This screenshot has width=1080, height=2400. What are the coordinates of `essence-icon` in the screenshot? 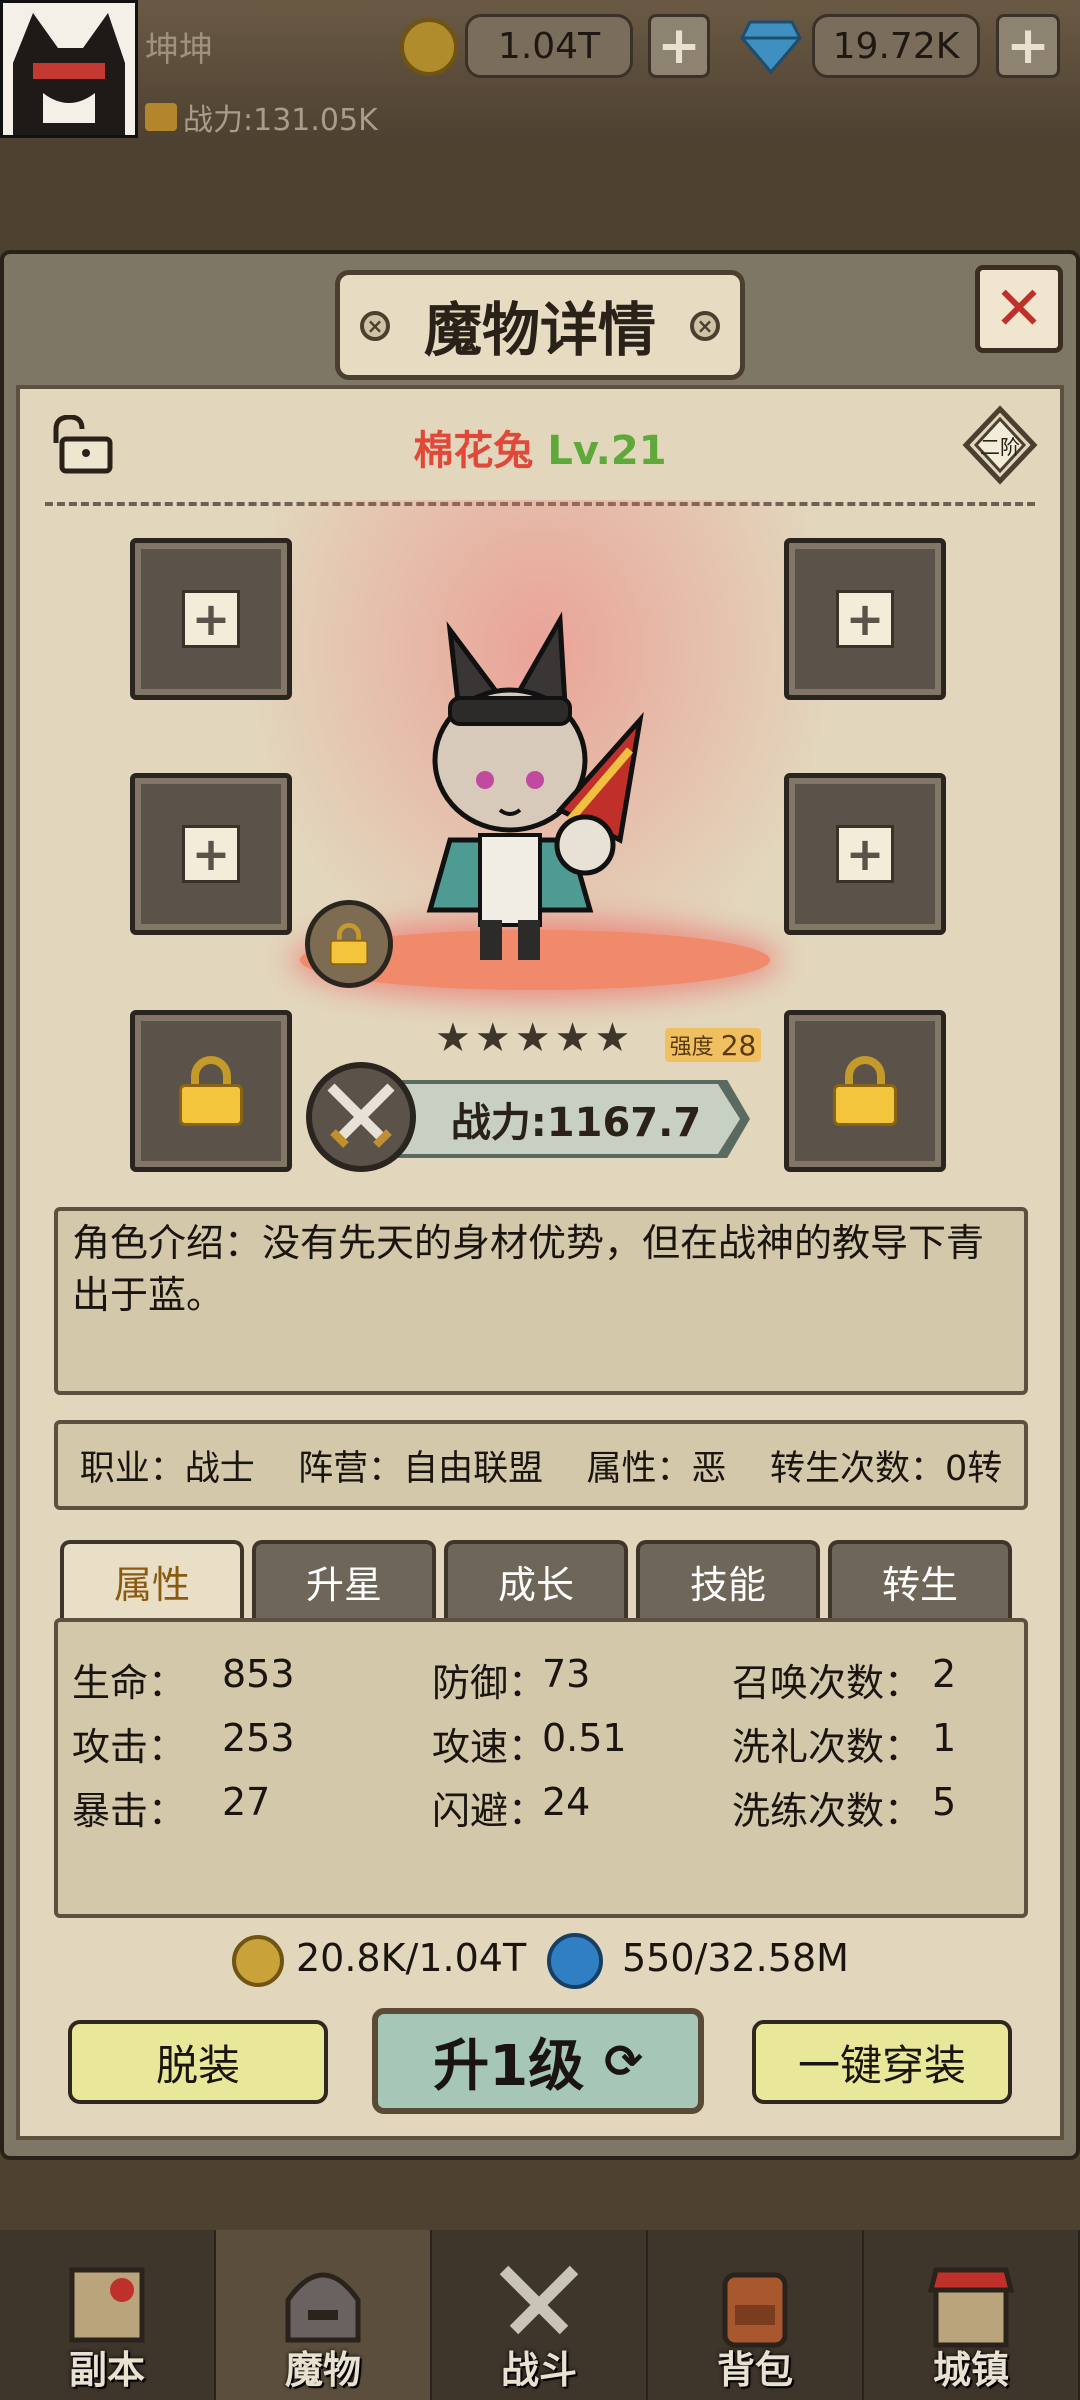 It's located at (575, 1961).